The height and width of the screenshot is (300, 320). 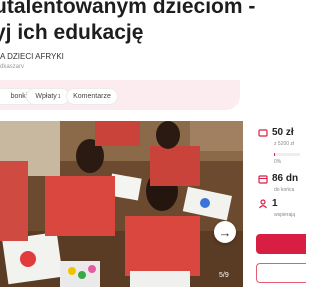 I want to click on funding-progress-bar, so click(x=287, y=154).